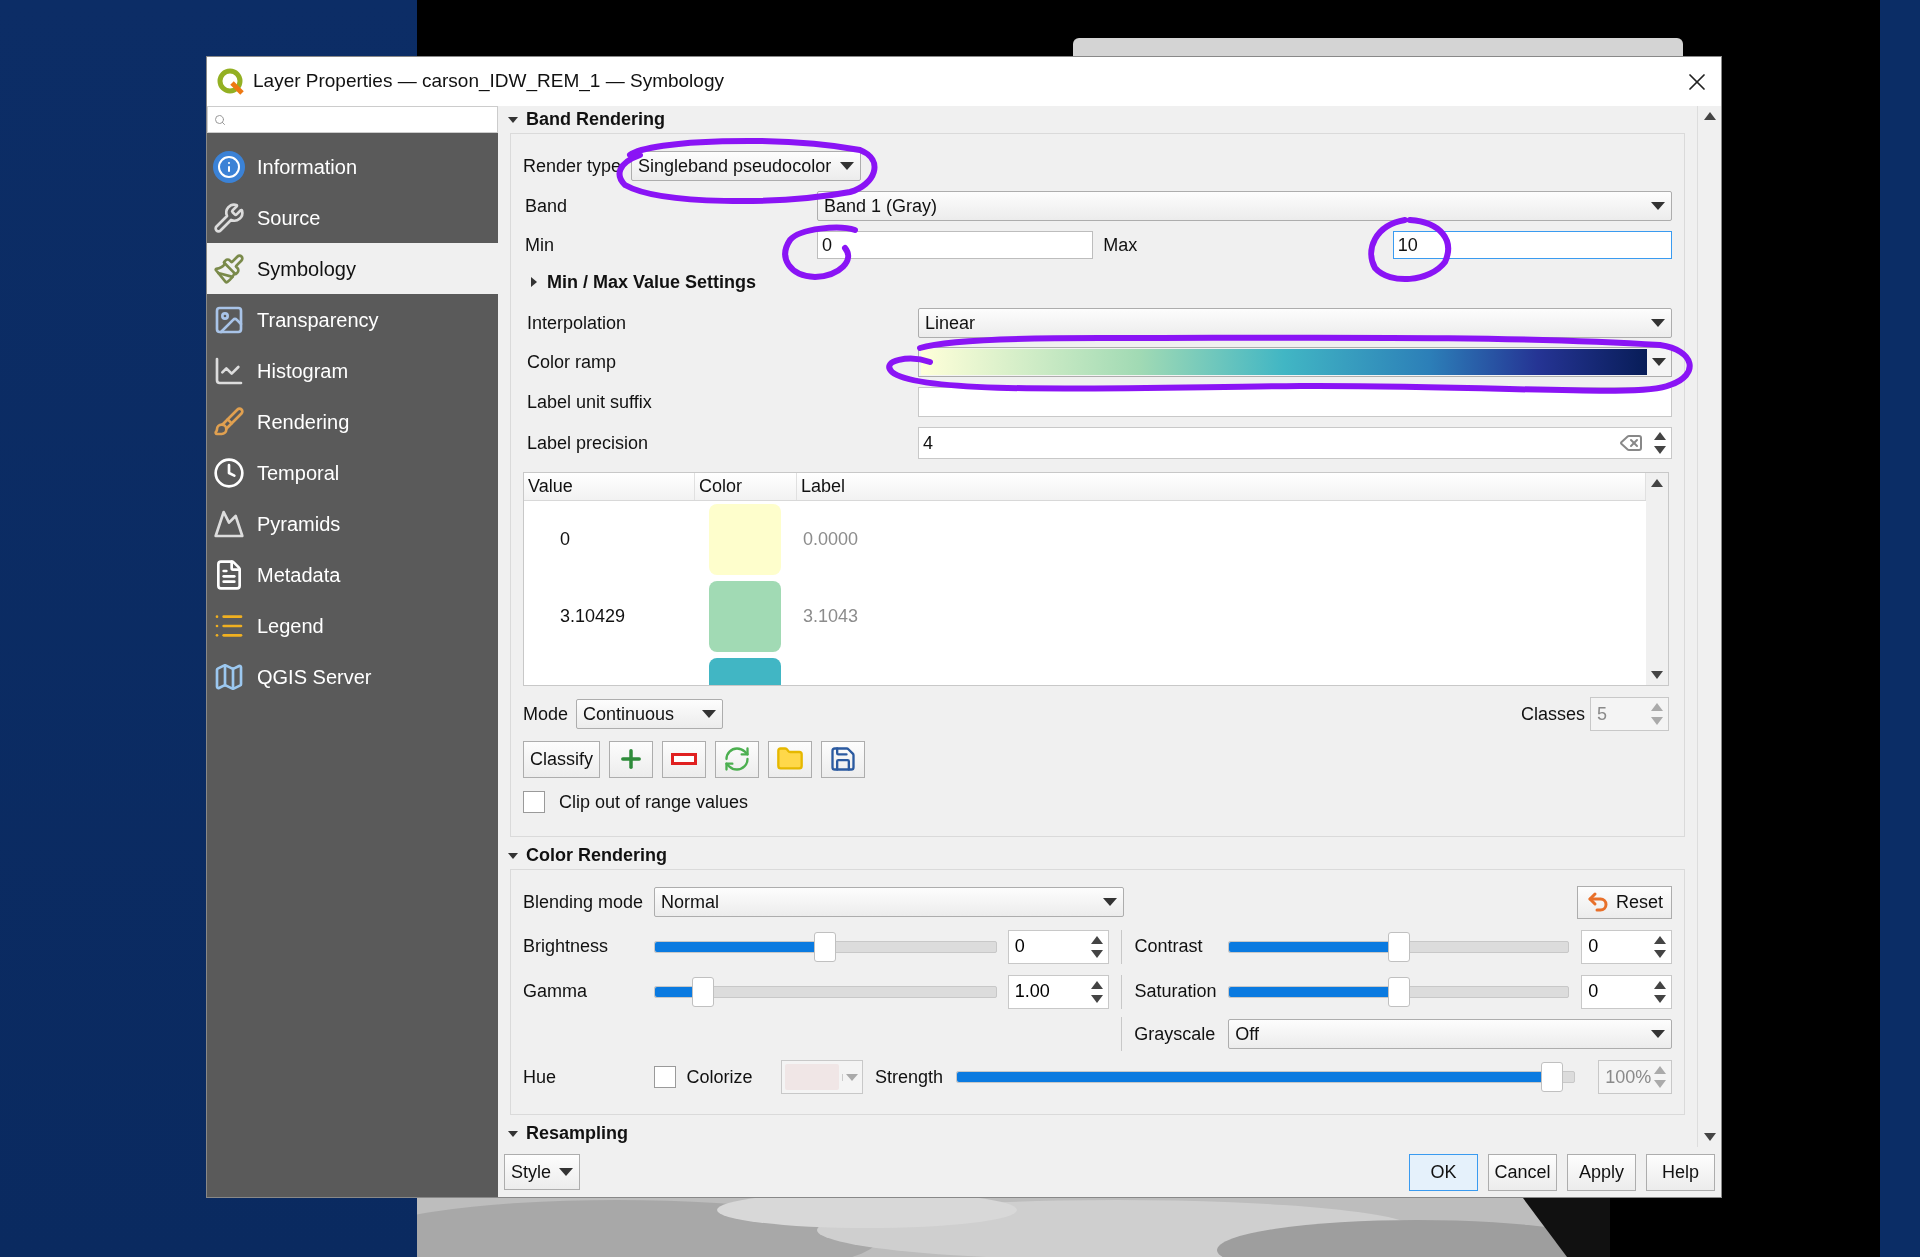  Describe the element at coordinates (1295, 443) in the screenshot. I see `precision-spin-box: 4` at that location.